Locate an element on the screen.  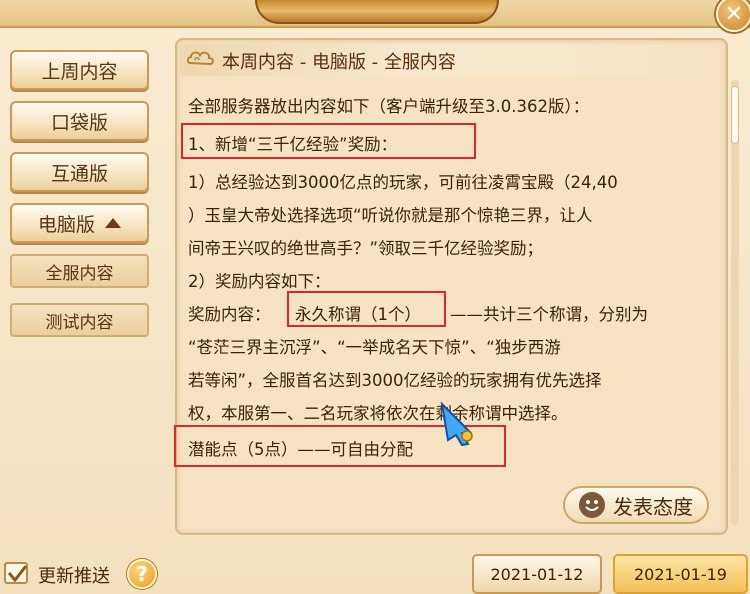
content-line: ）玉皇大帝处选择选项“听说你就是那个惊艳三界，让人 is located at coordinates (390, 215).